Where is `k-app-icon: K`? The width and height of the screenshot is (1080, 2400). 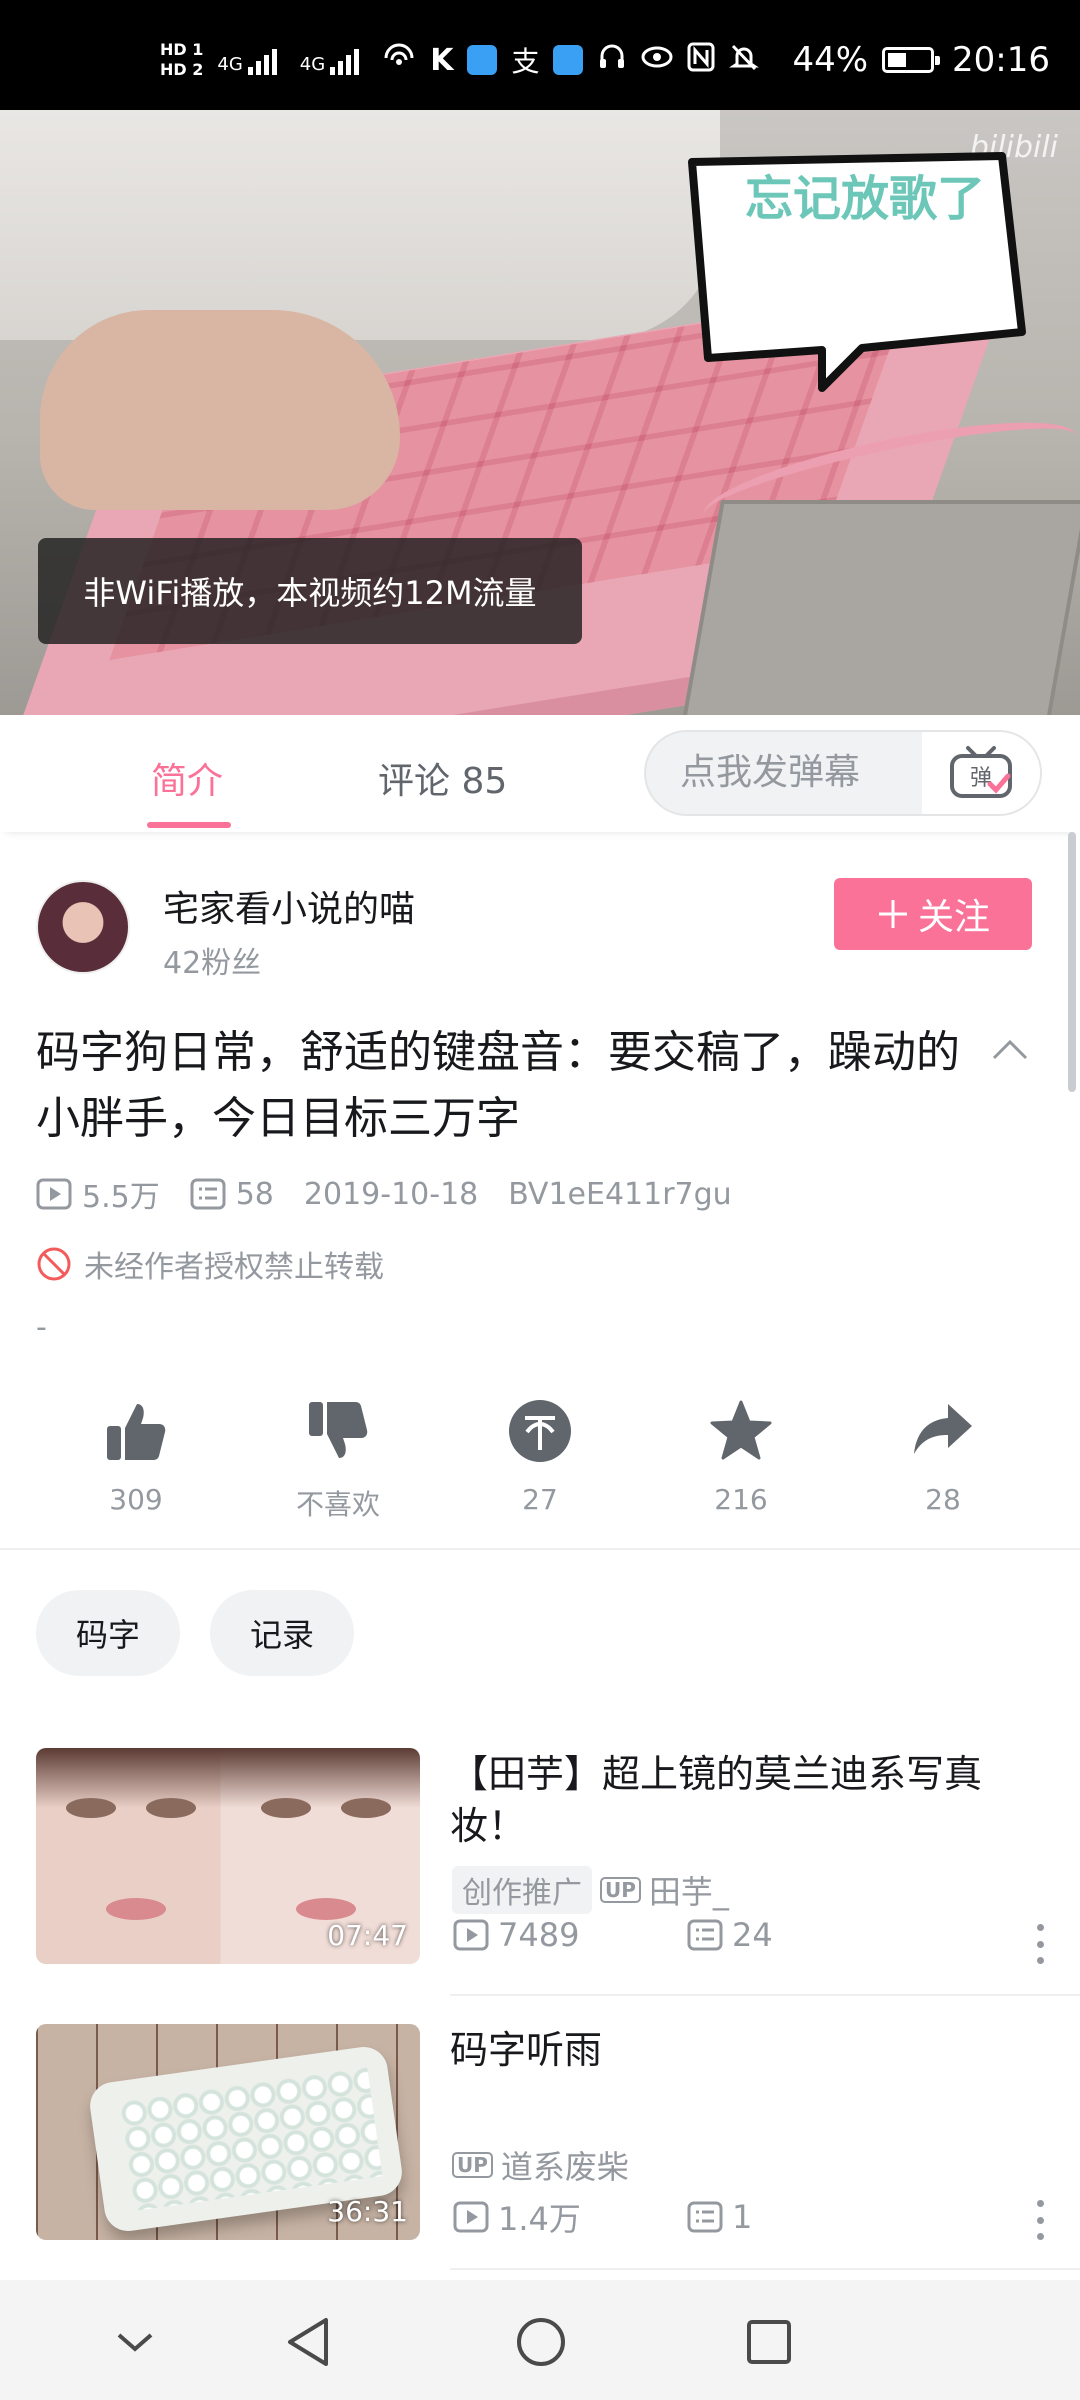 k-app-icon: K is located at coordinates (442, 60).